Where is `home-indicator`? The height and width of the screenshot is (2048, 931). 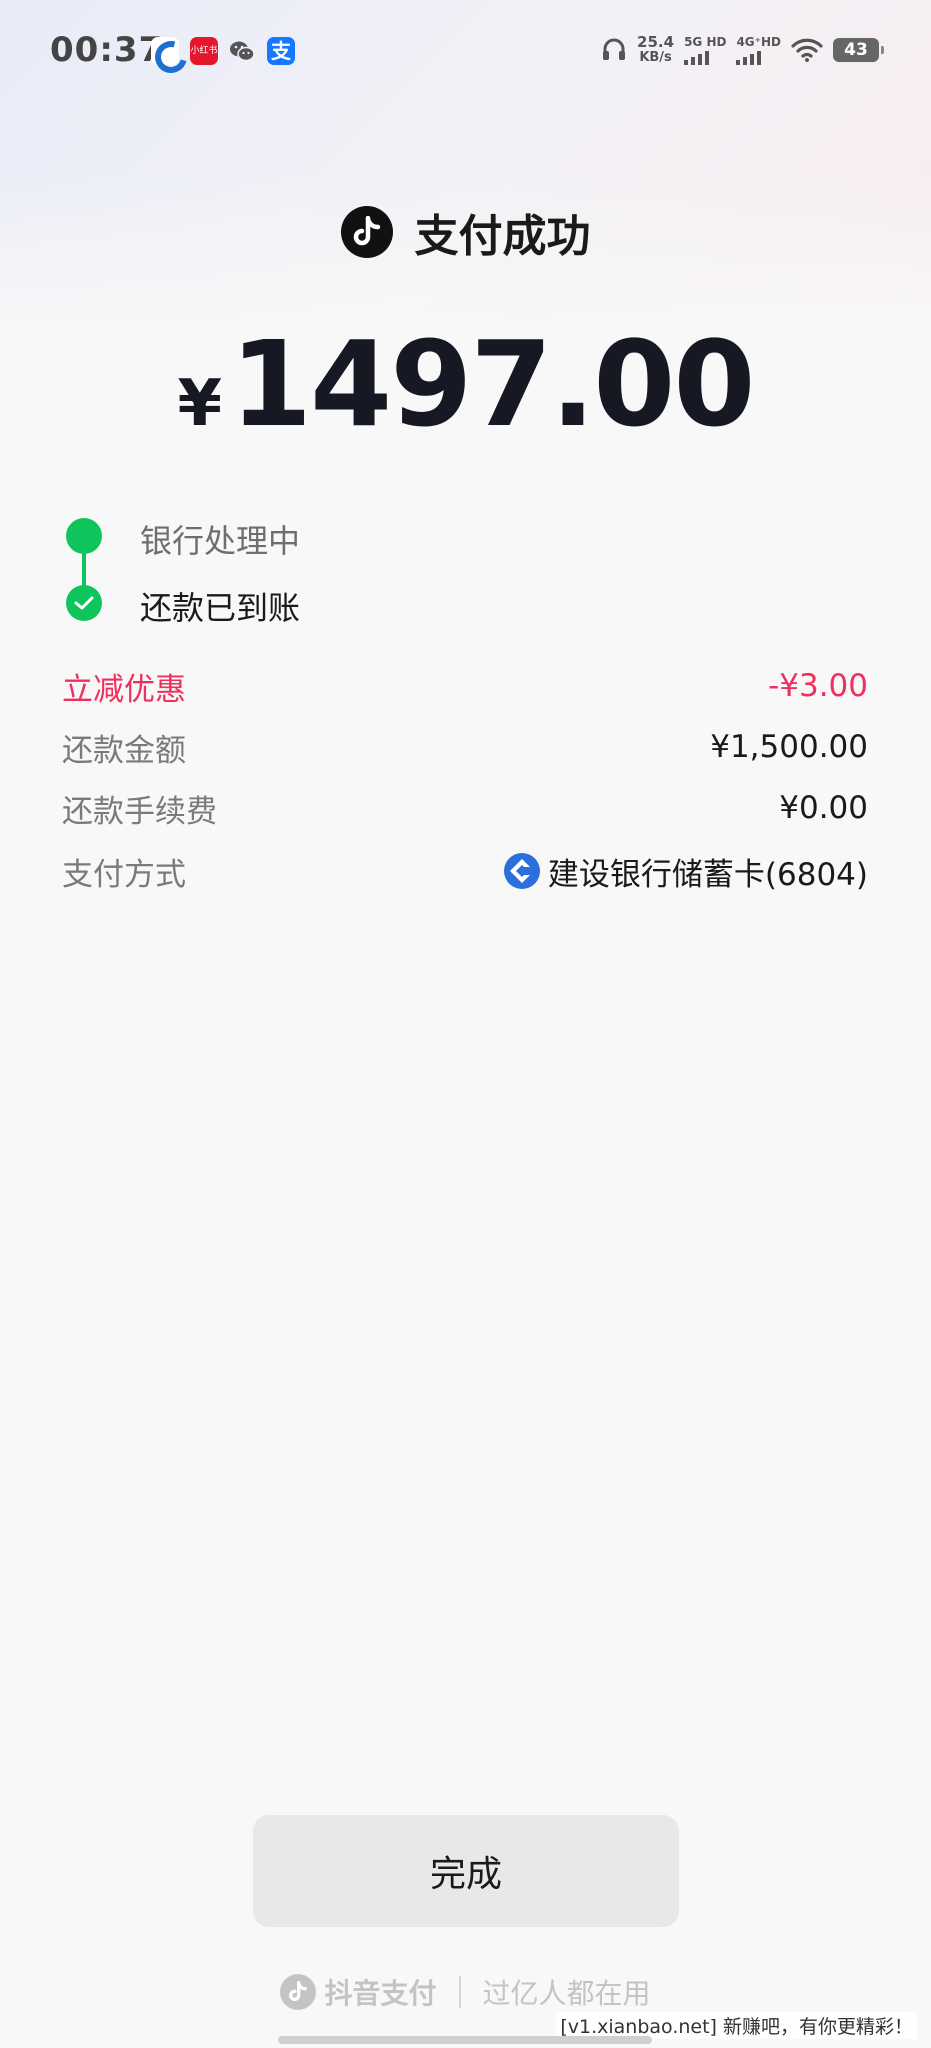
home-indicator is located at coordinates (465, 2040).